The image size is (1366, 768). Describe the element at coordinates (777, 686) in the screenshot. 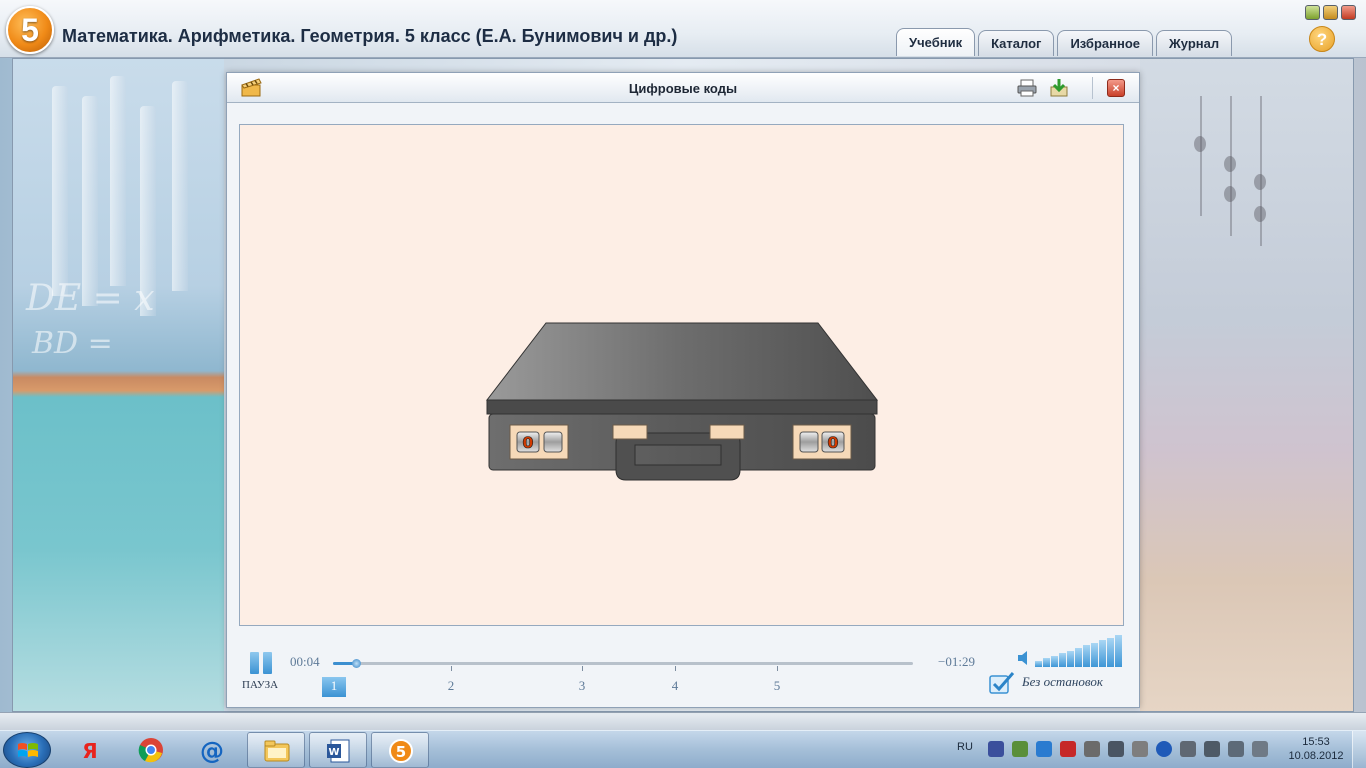

I see `chapter-marker-5: 5` at that location.